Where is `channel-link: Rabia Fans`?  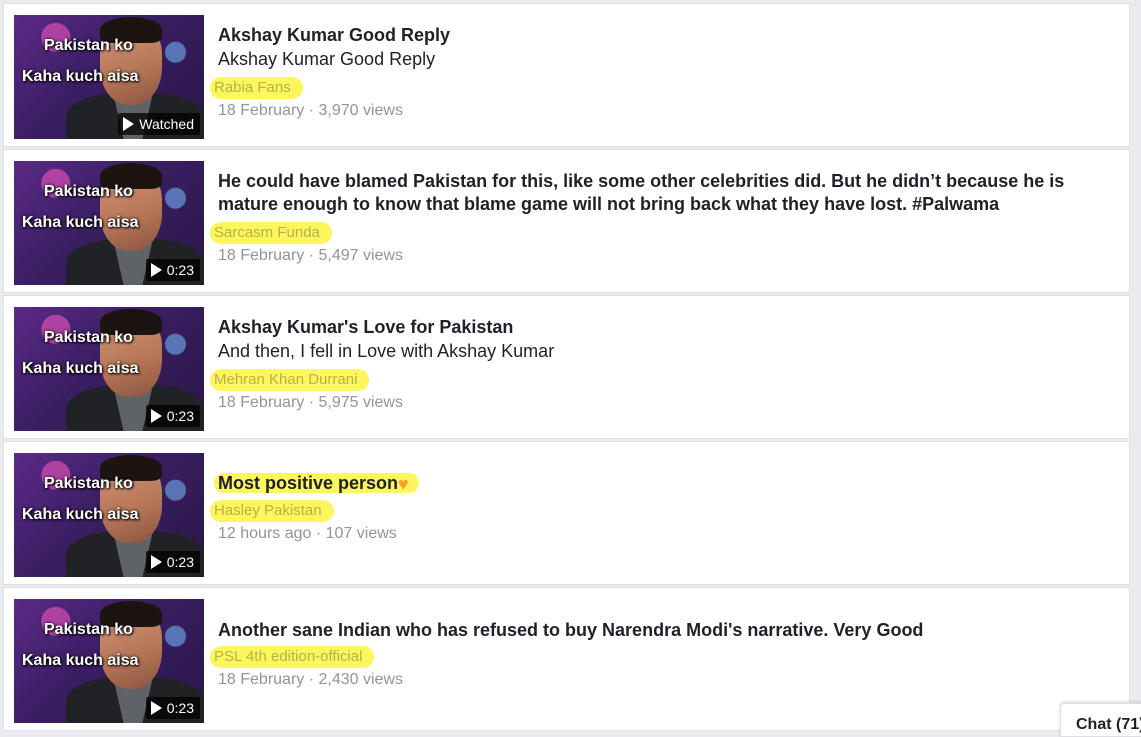 channel-link: Rabia Fans is located at coordinates (256, 88).